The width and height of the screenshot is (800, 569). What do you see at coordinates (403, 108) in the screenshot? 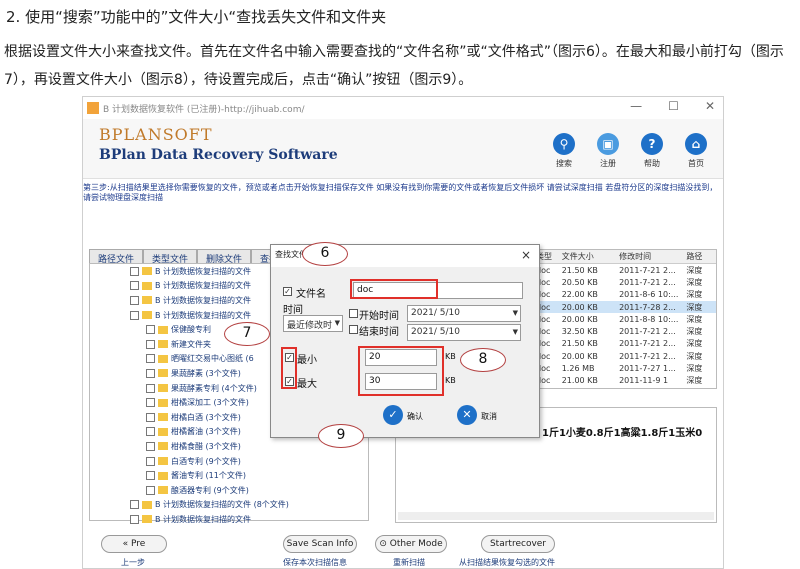
I see `window-titlebar: B 计划数据恢复软件 (已注册)-http://jihuab.com/` at bounding box center [403, 108].